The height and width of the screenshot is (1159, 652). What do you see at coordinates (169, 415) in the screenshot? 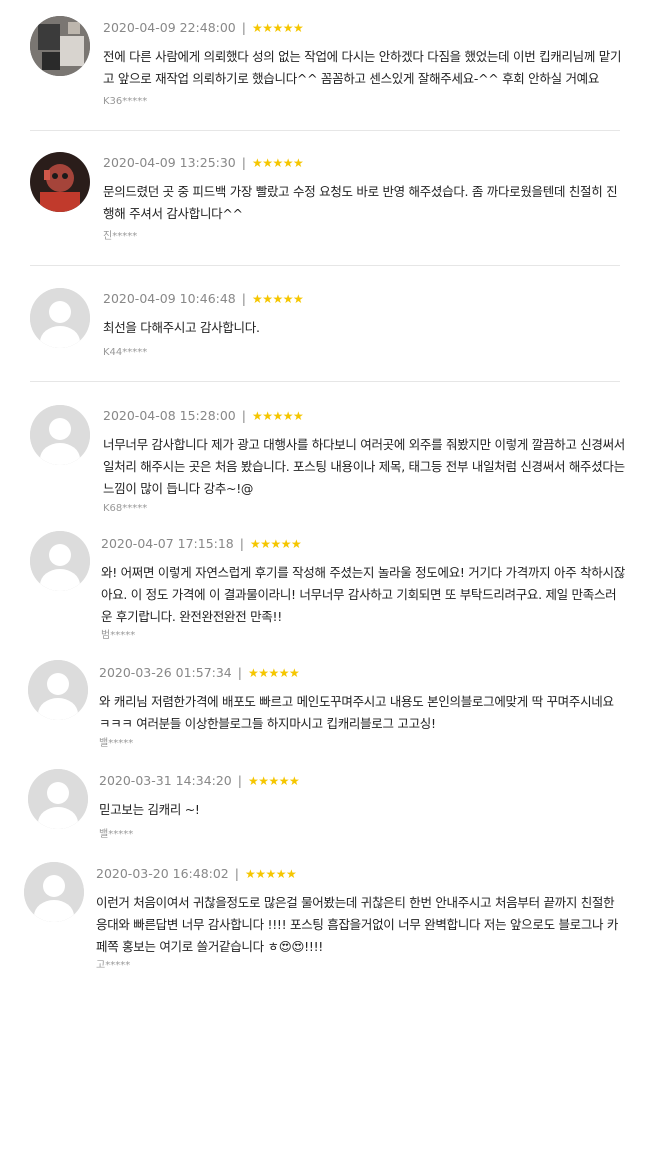
I see `review-date: 2020-04-08 15:28:00` at bounding box center [169, 415].